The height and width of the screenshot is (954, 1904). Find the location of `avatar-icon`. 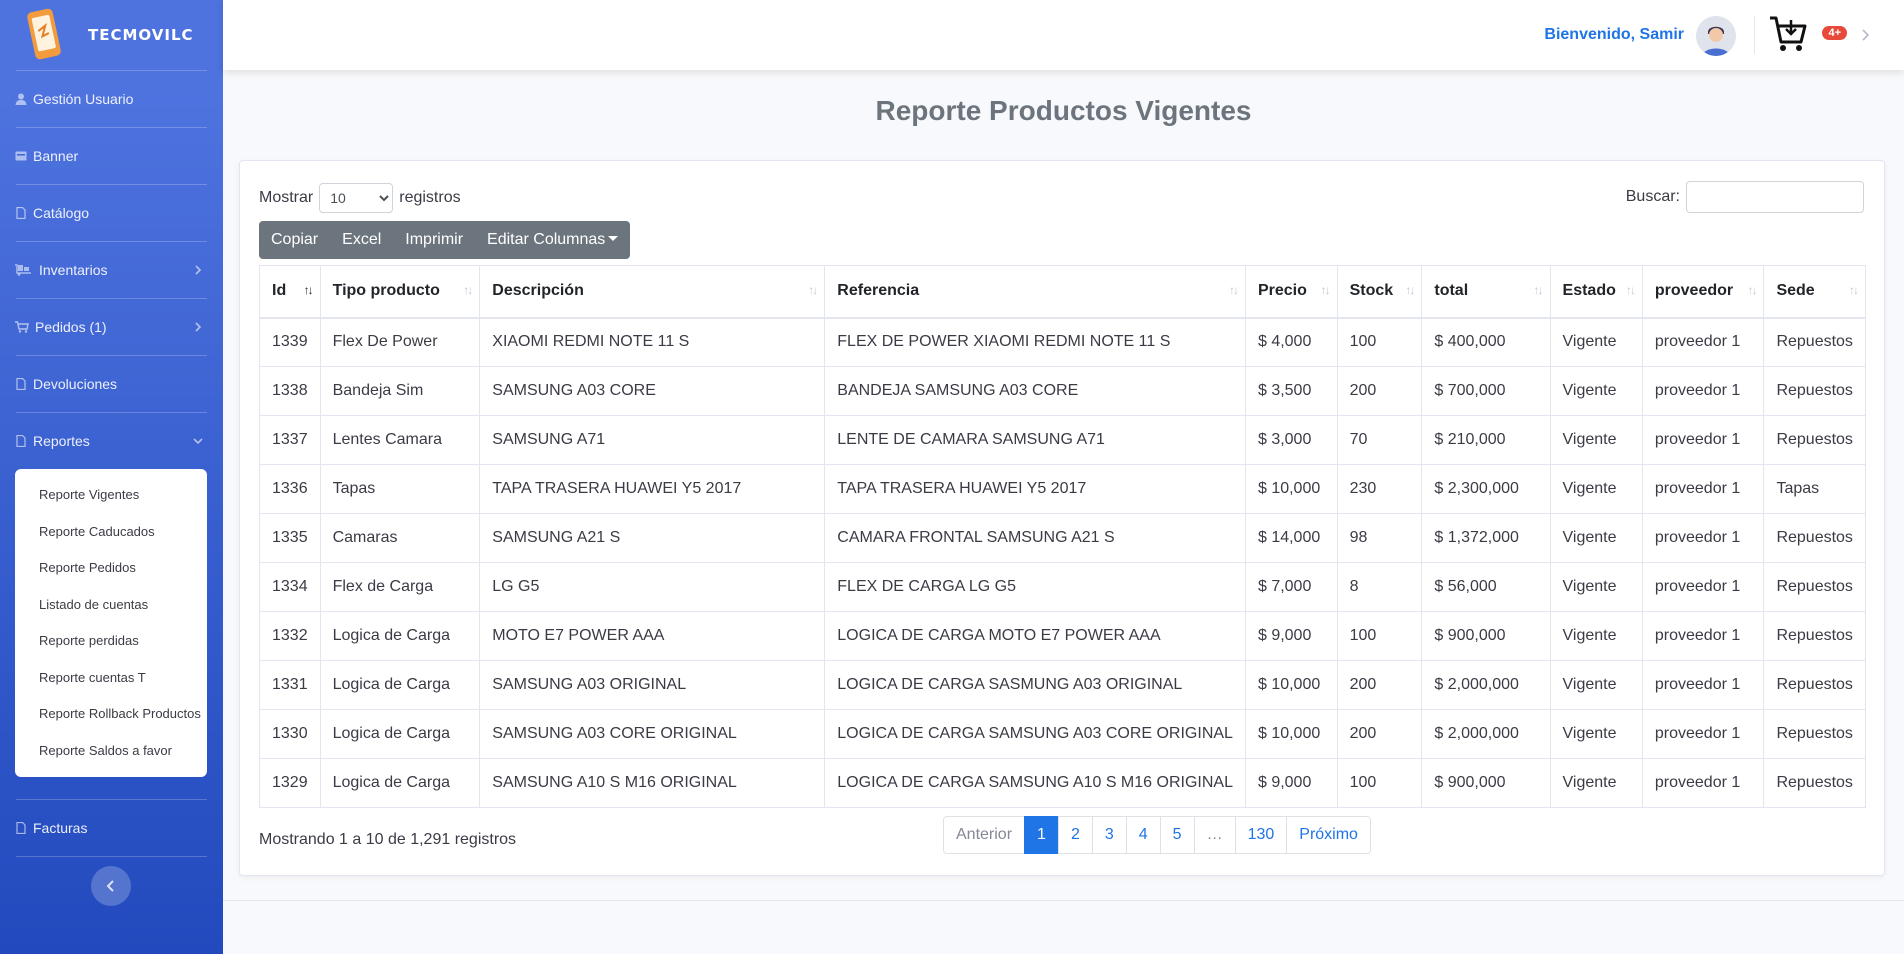

avatar-icon is located at coordinates (1716, 36).